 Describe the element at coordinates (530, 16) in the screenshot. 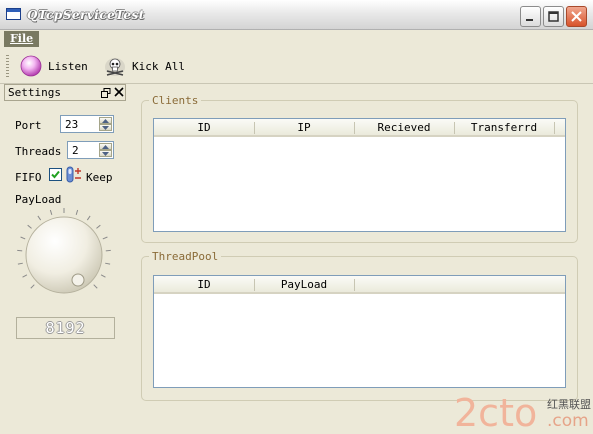

I see `minimize-button` at that location.